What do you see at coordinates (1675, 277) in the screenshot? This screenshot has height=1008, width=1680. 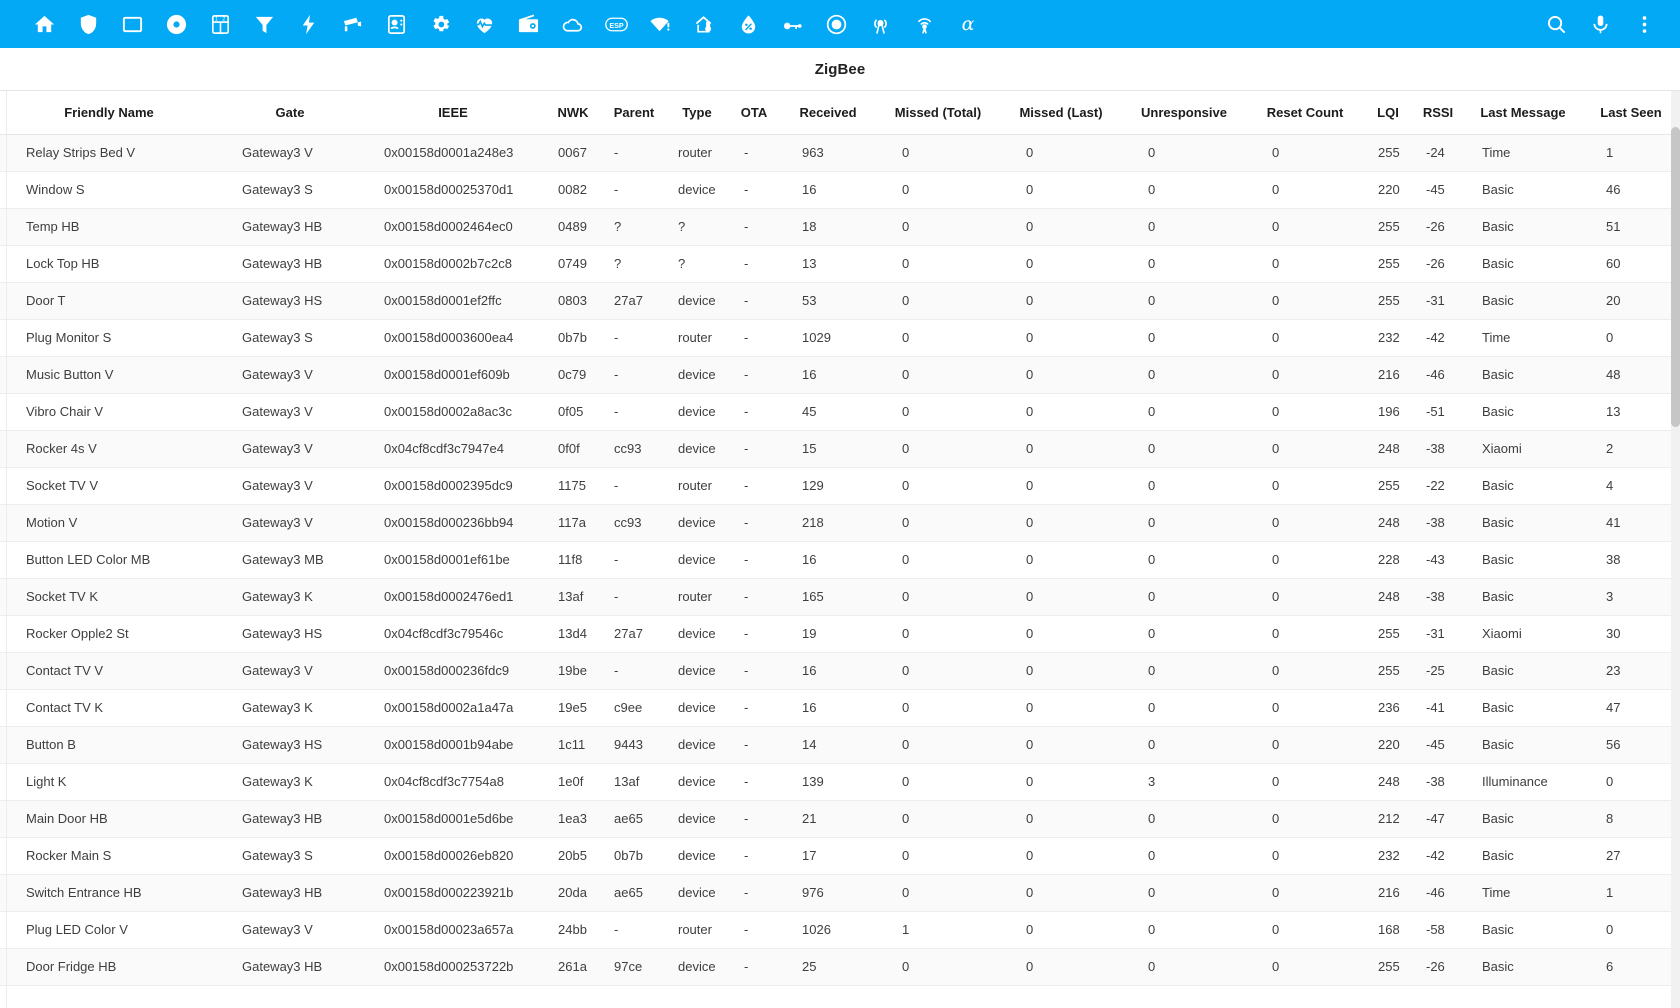 I see `scrollbar-thumb` at bounding box center [1675, 277].